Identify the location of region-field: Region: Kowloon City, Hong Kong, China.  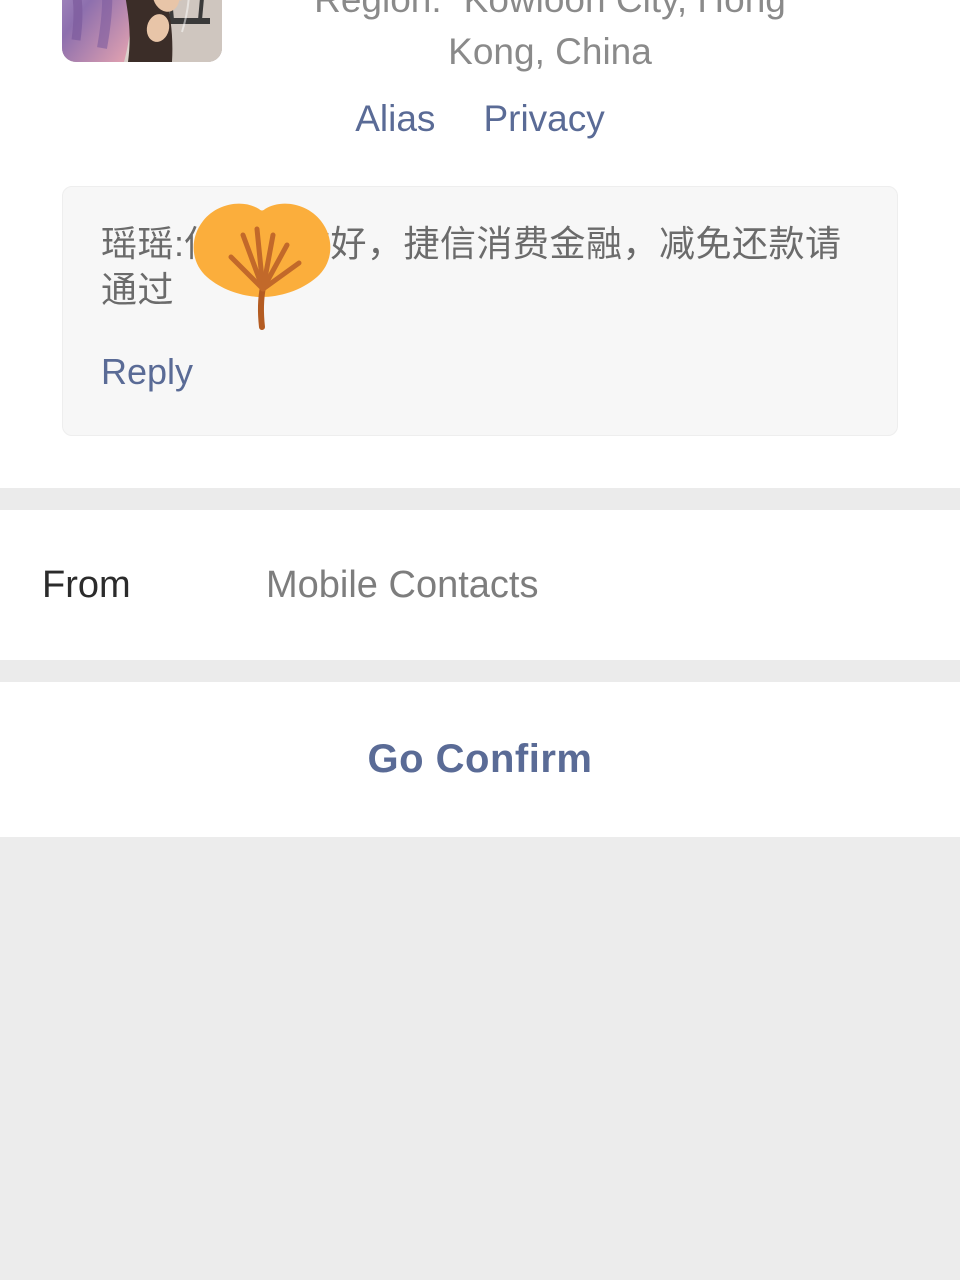
(550, 39).